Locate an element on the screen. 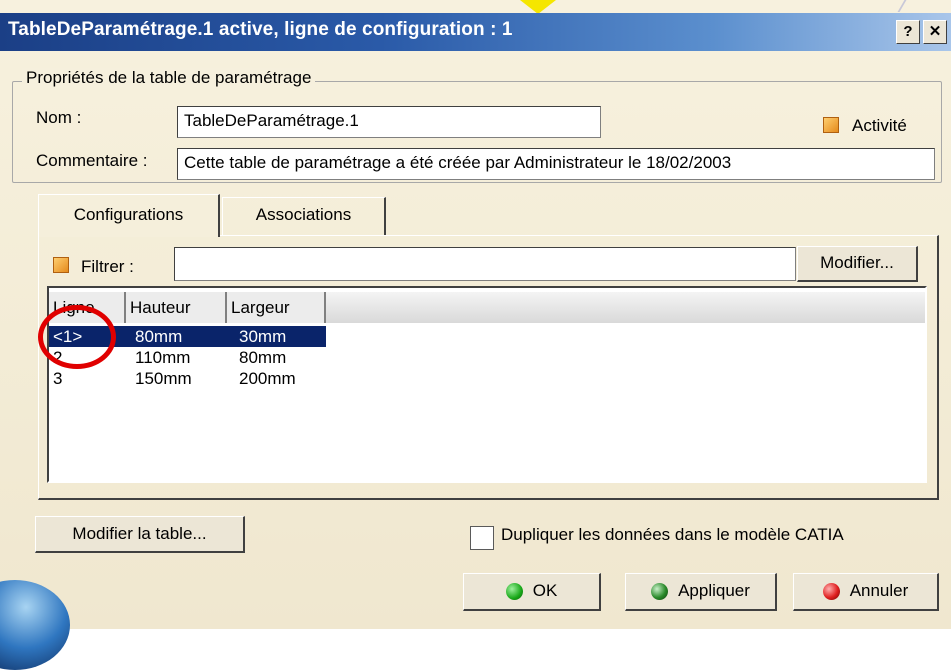 Image resolution: width=951 pixels, height=670 pixels. close-button: ✕ is located at coordinates (935, 32).